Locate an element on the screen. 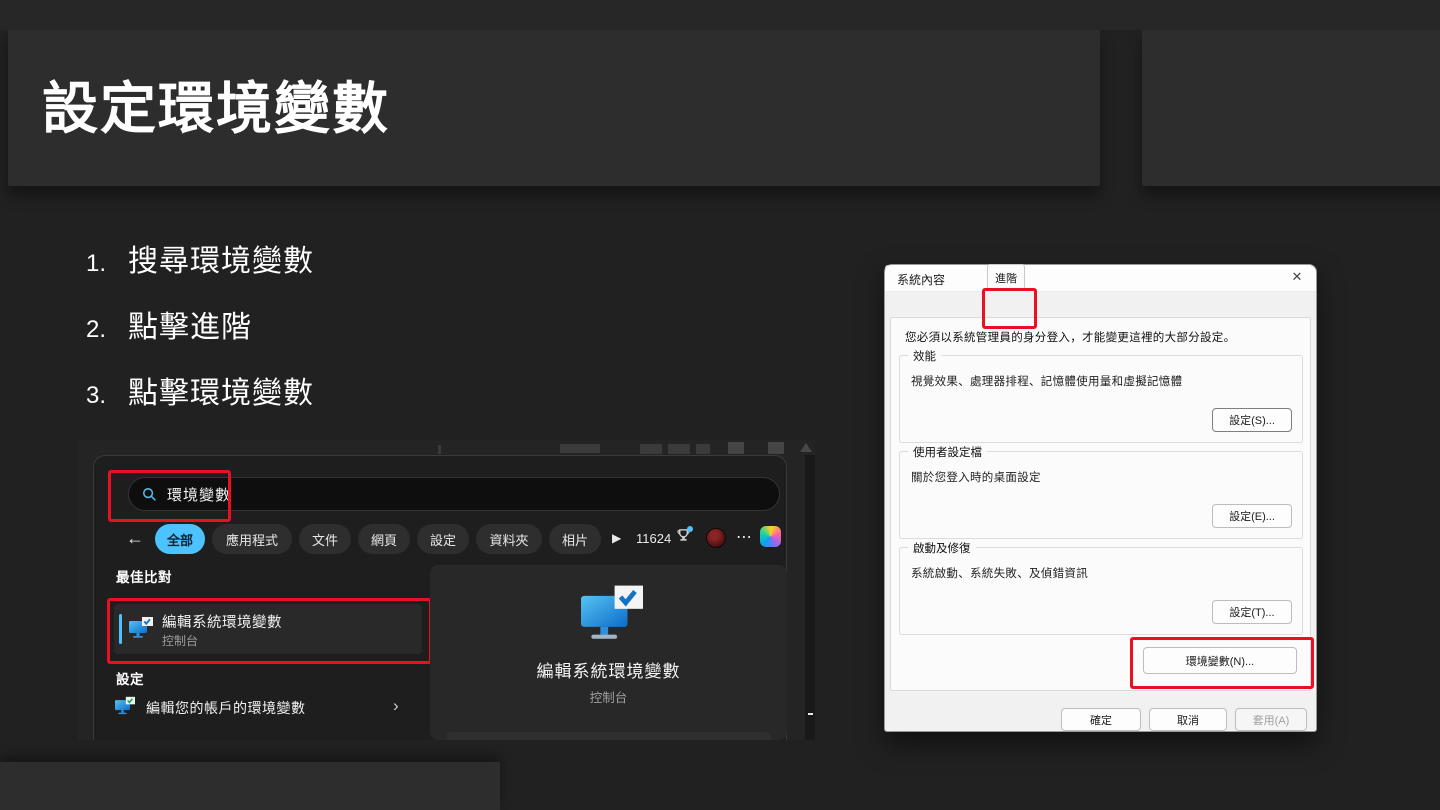  bottom-left-block is located at coordinates (250, 786).